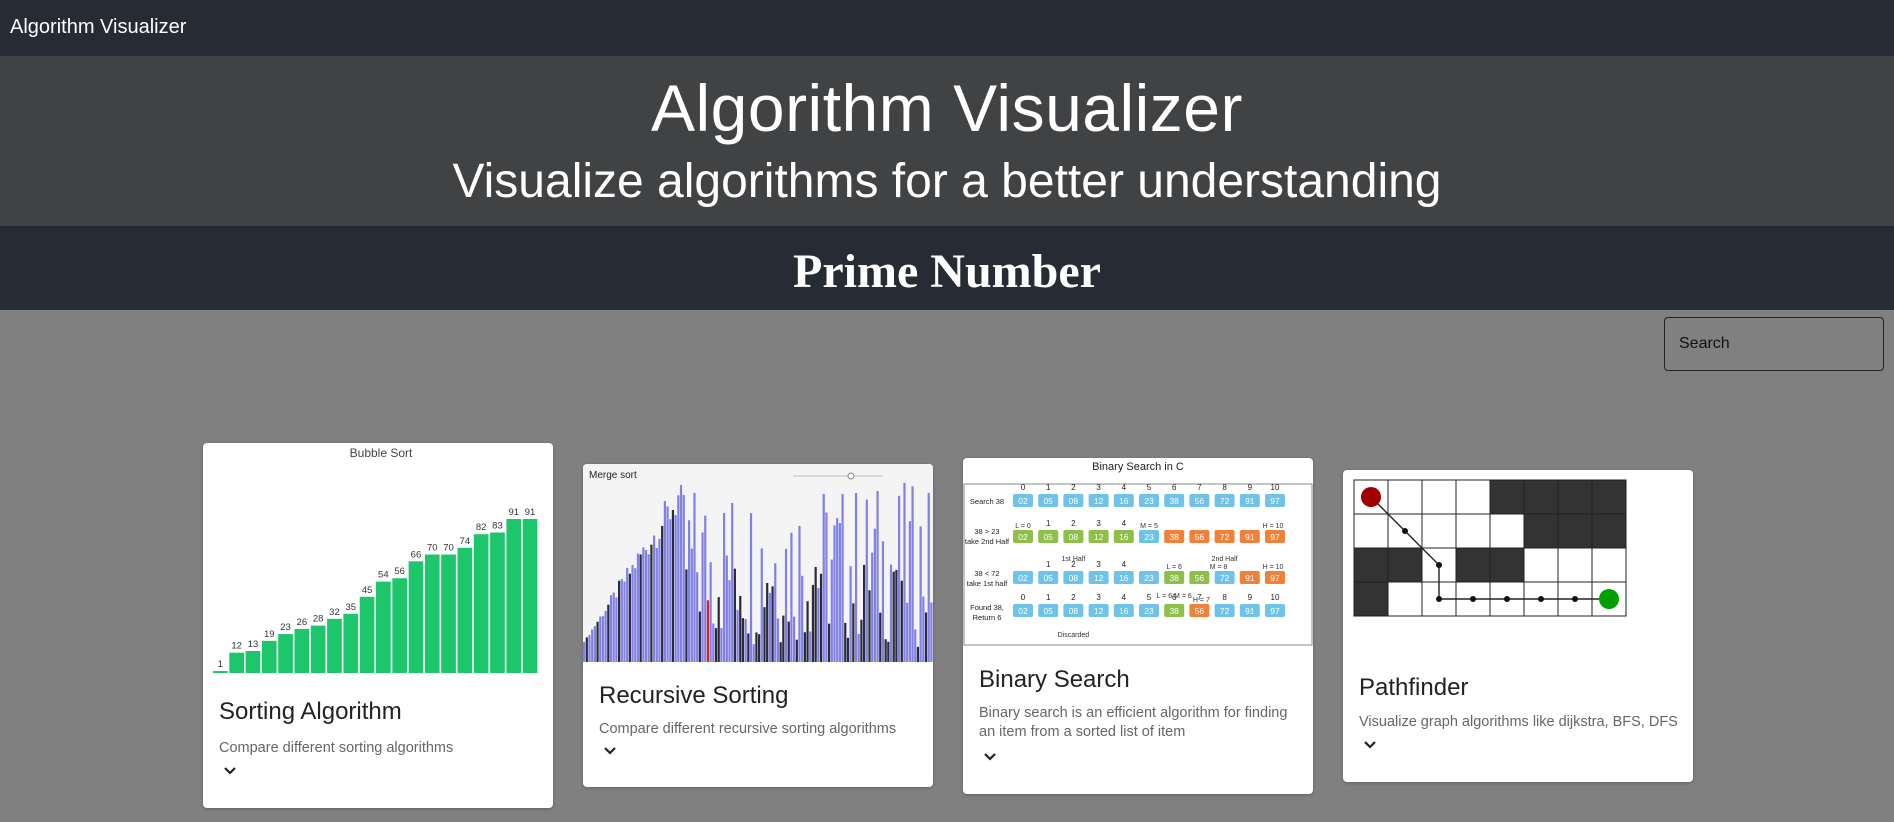  What do you see at coordinates (1199, 487) in the screenshot?
I see `index-label: 7` at bounding box center [1199, 487].